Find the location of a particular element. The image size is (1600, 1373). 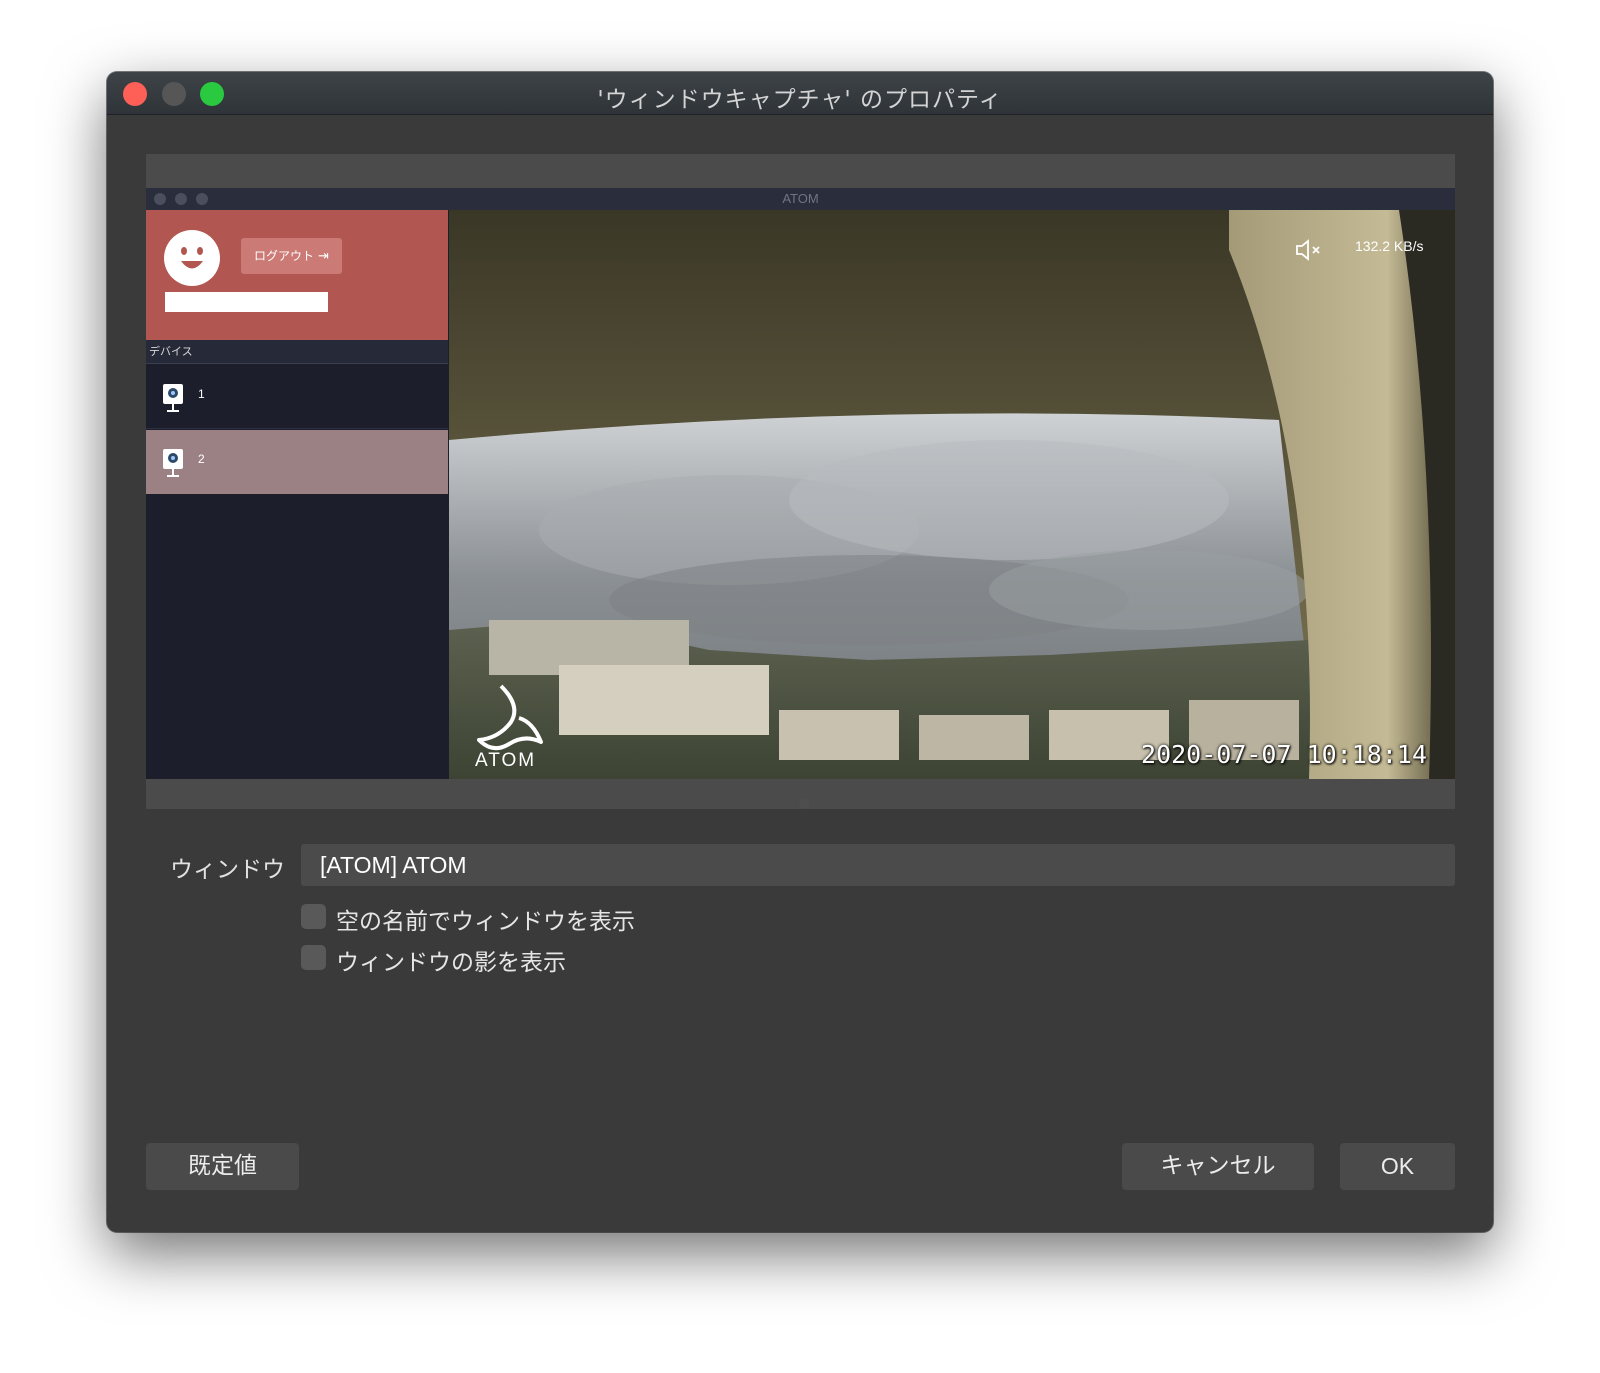

device-label: 1 is located at coordinates (201, 394).